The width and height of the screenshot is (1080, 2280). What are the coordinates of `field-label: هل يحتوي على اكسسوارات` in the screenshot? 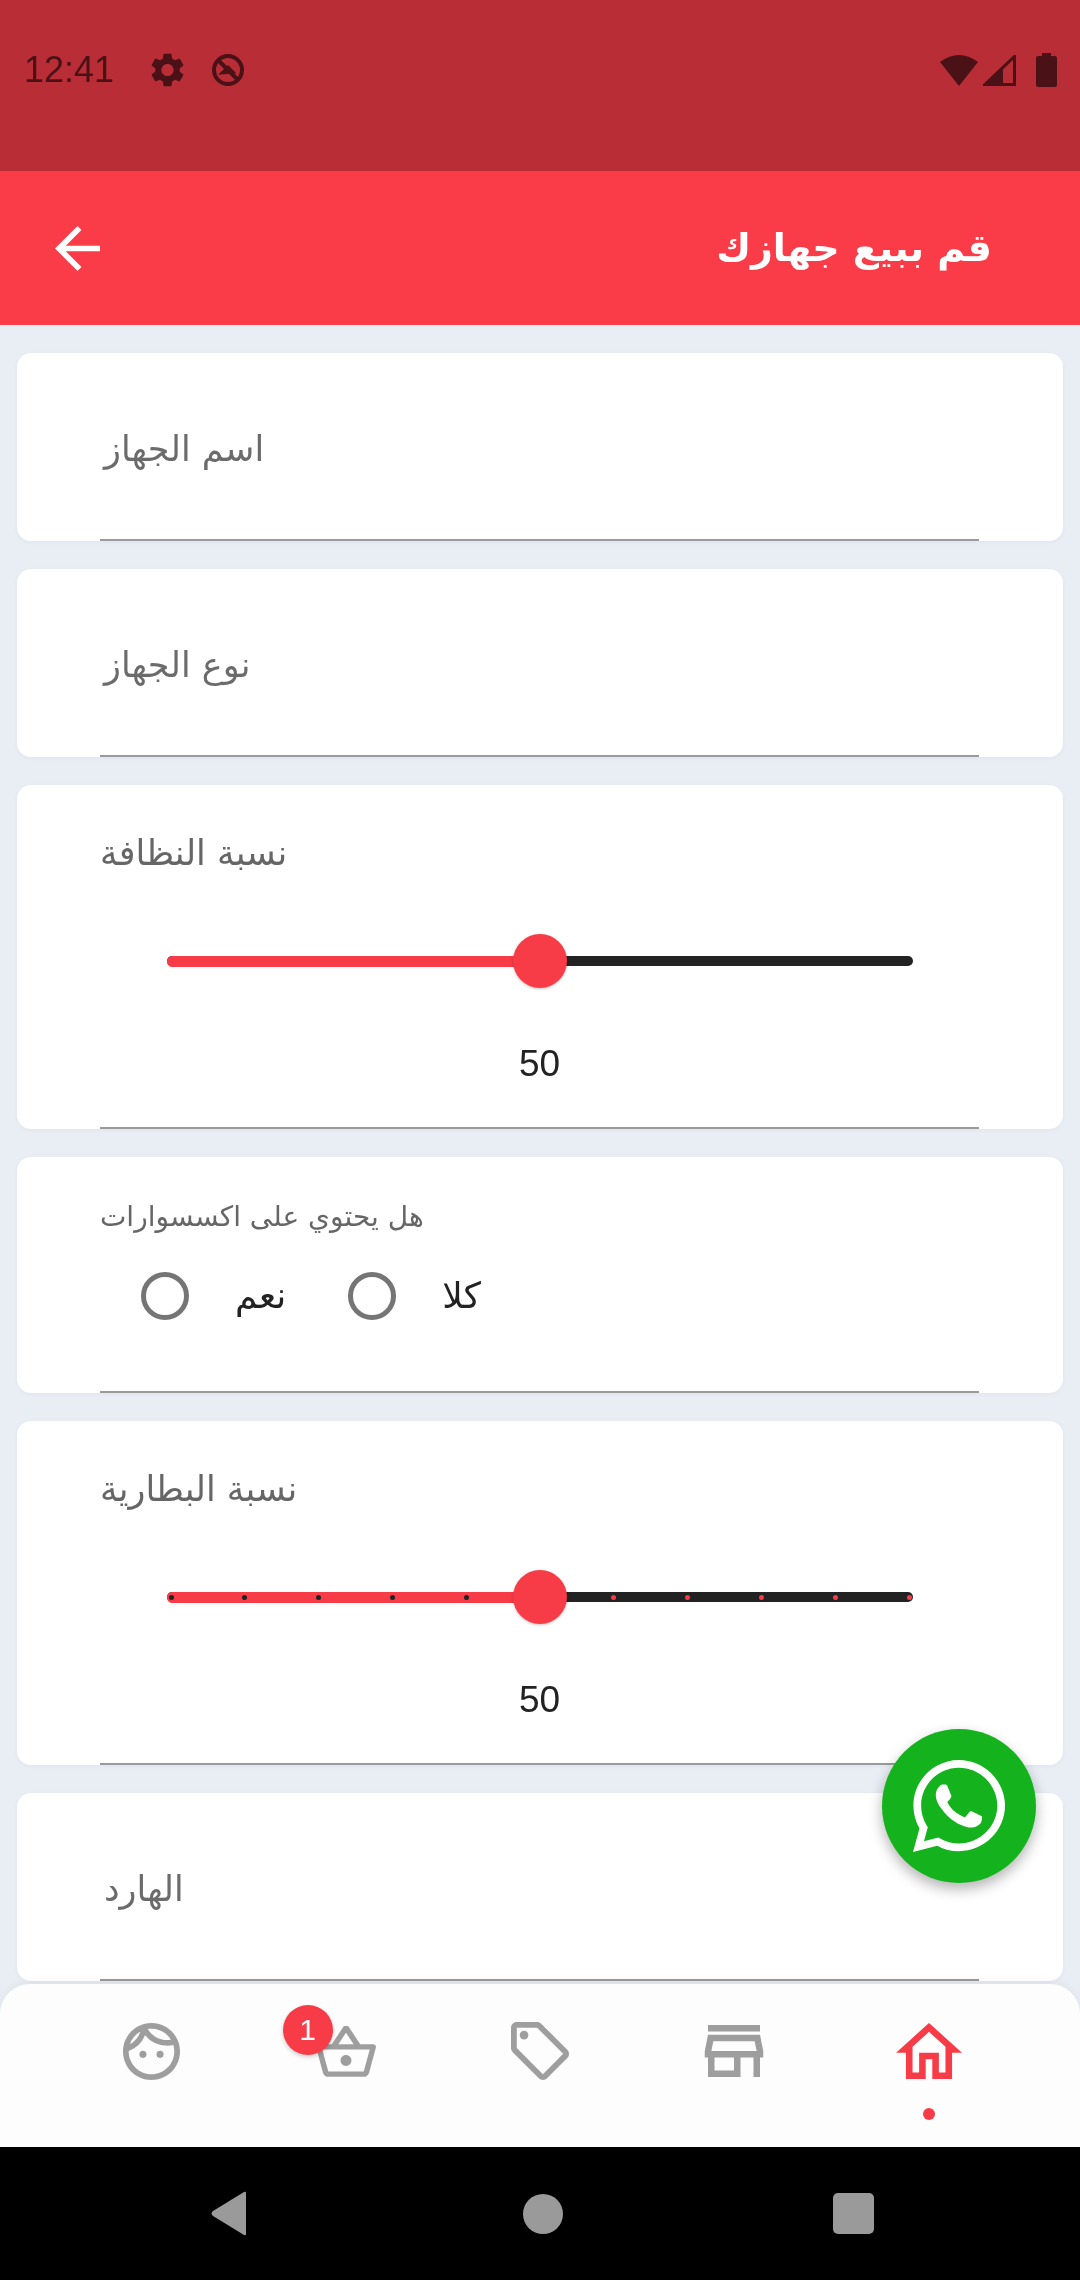 It's located at (262, 1217).